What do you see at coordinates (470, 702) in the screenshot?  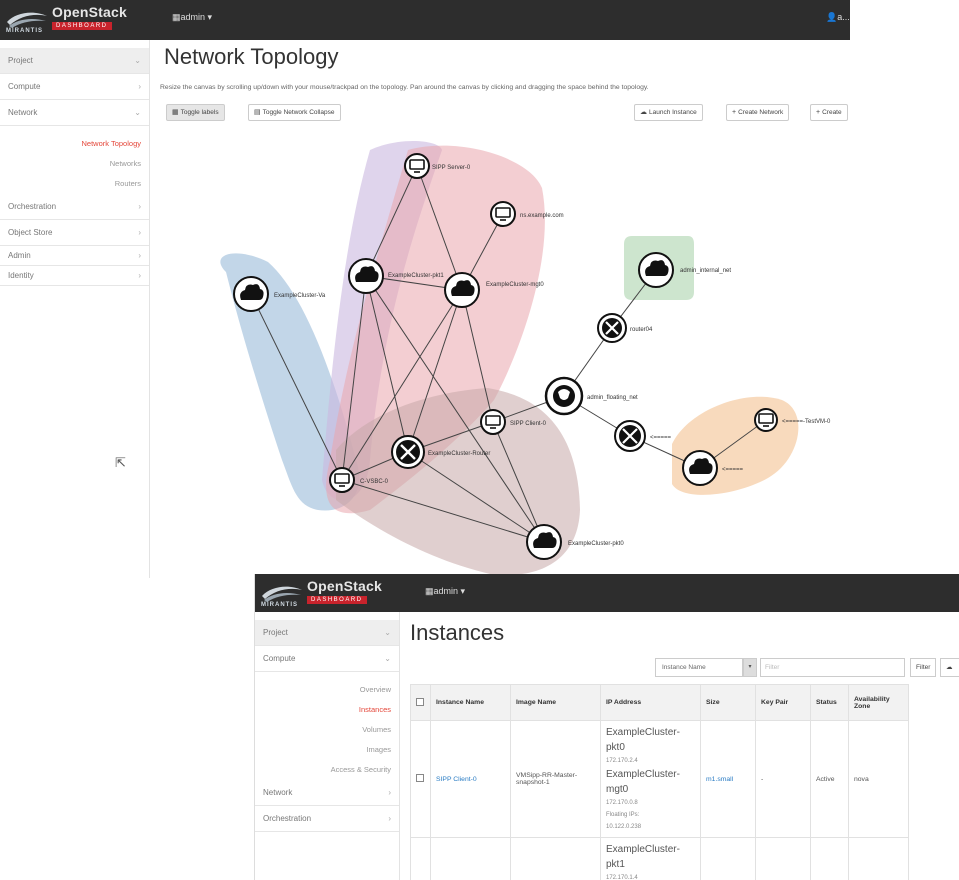 I see `col-instance-name: Instance Name` at bounding box center [470, 702].